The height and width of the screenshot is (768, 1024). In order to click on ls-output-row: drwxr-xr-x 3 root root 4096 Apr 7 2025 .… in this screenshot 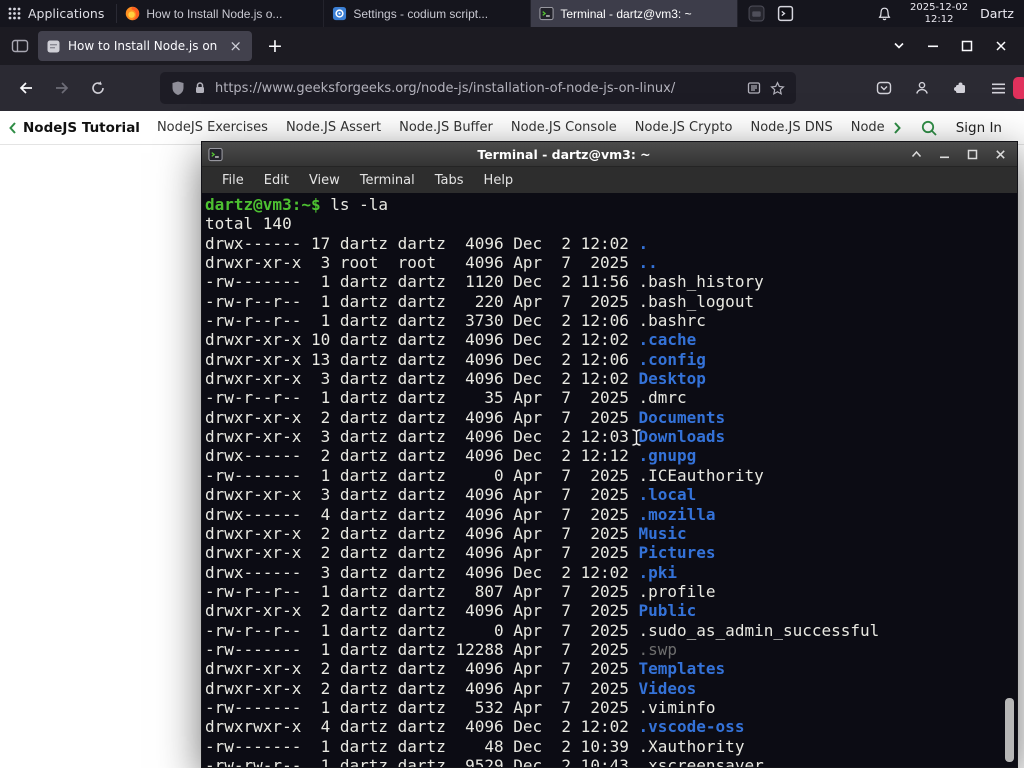, I will do `click(542, 262)`.